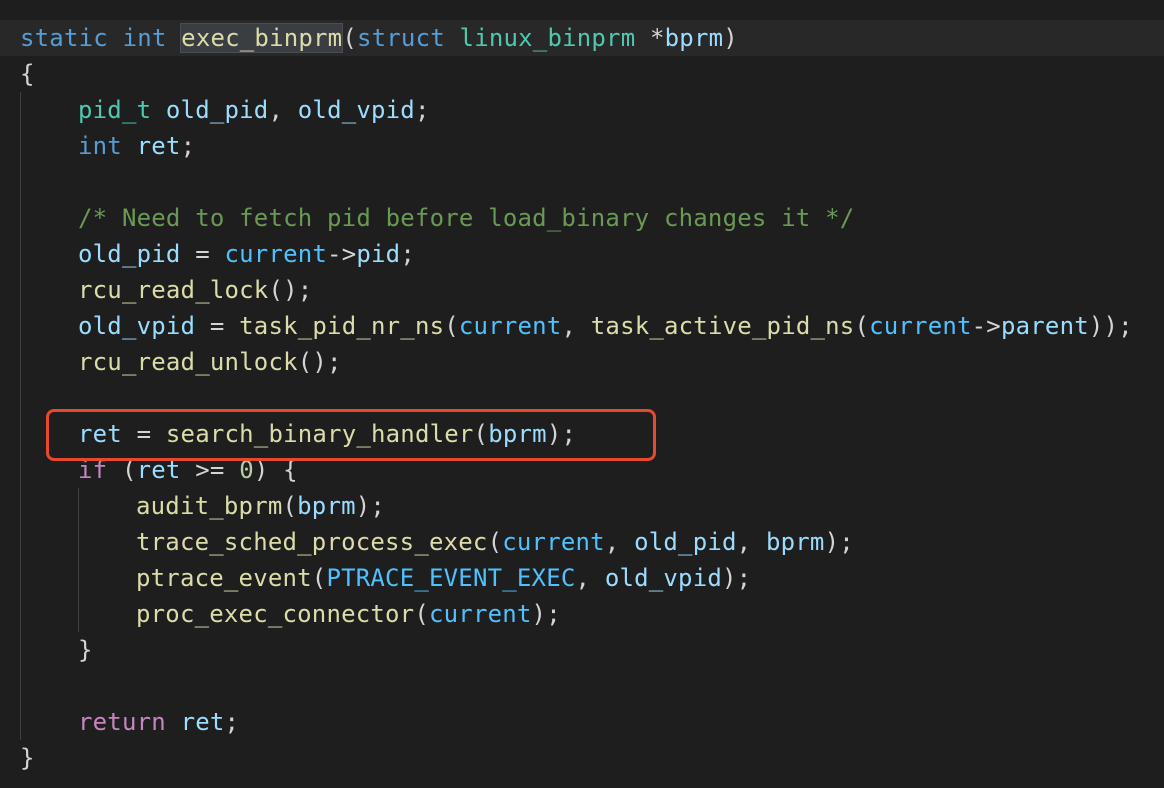  I want to click on punct-token: ), so click(730, 38).